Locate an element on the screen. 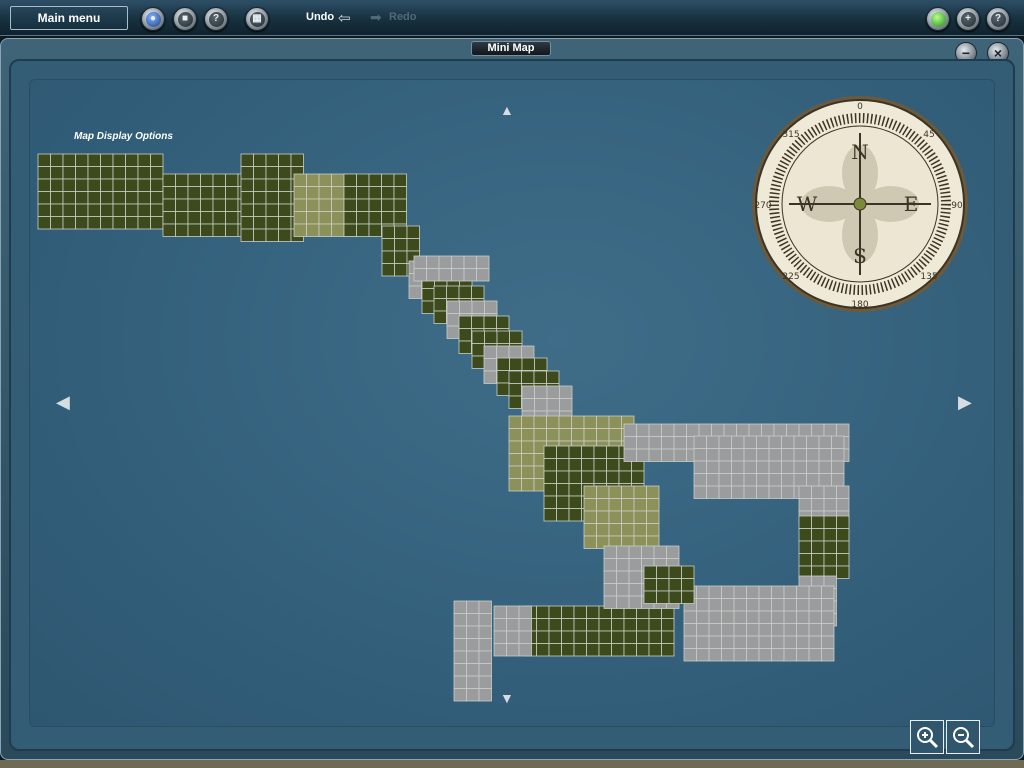 This screenshot has height=768, width=1024. stop-icon: ■ is located at coordinates (185, 19).